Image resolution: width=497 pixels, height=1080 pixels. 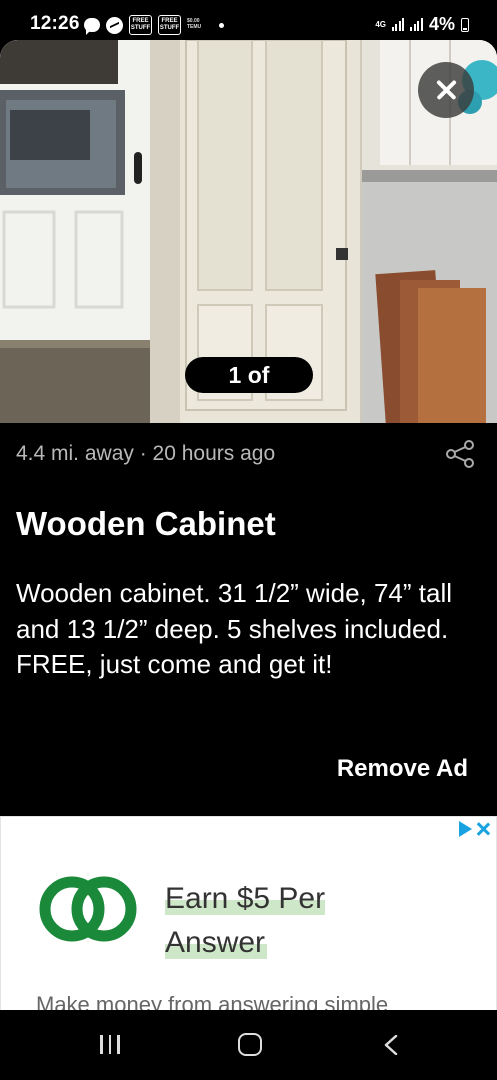 I want to click on messenger-icon, so click(x=114, y=25).